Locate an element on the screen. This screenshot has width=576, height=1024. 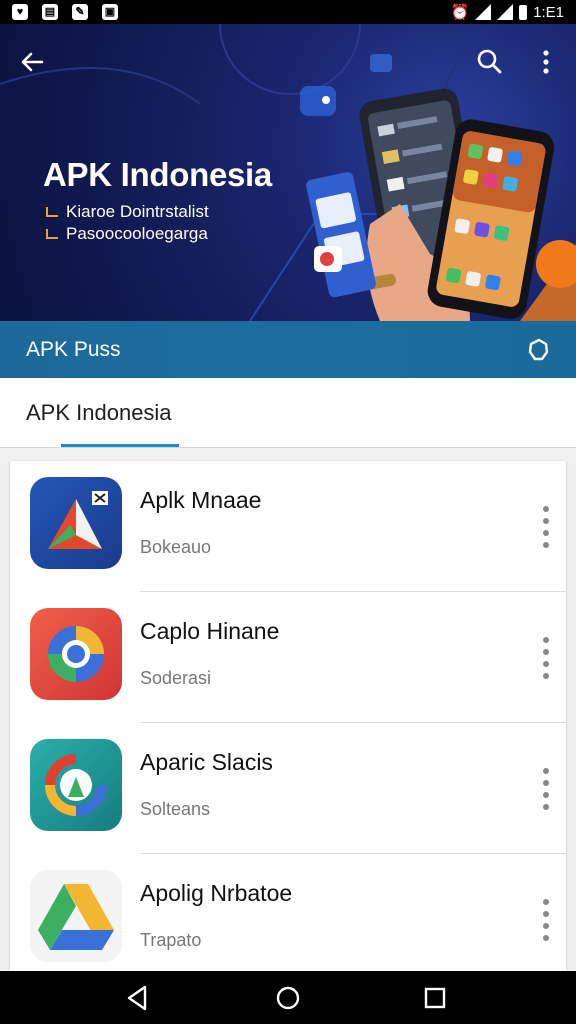
back-arrow-icon is located at coordinates (32, 62).